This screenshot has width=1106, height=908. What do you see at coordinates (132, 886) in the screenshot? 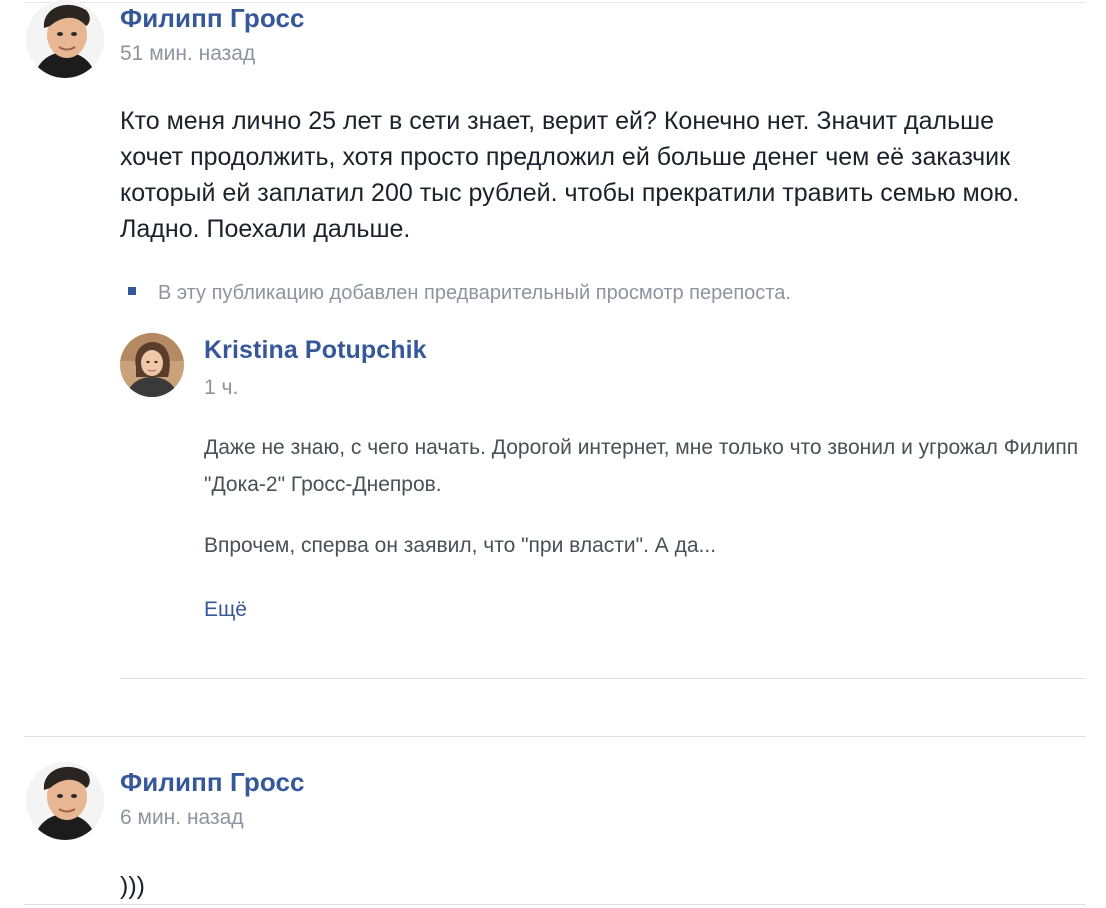
I see `post-text: )))` at bounding box center [132, 886].